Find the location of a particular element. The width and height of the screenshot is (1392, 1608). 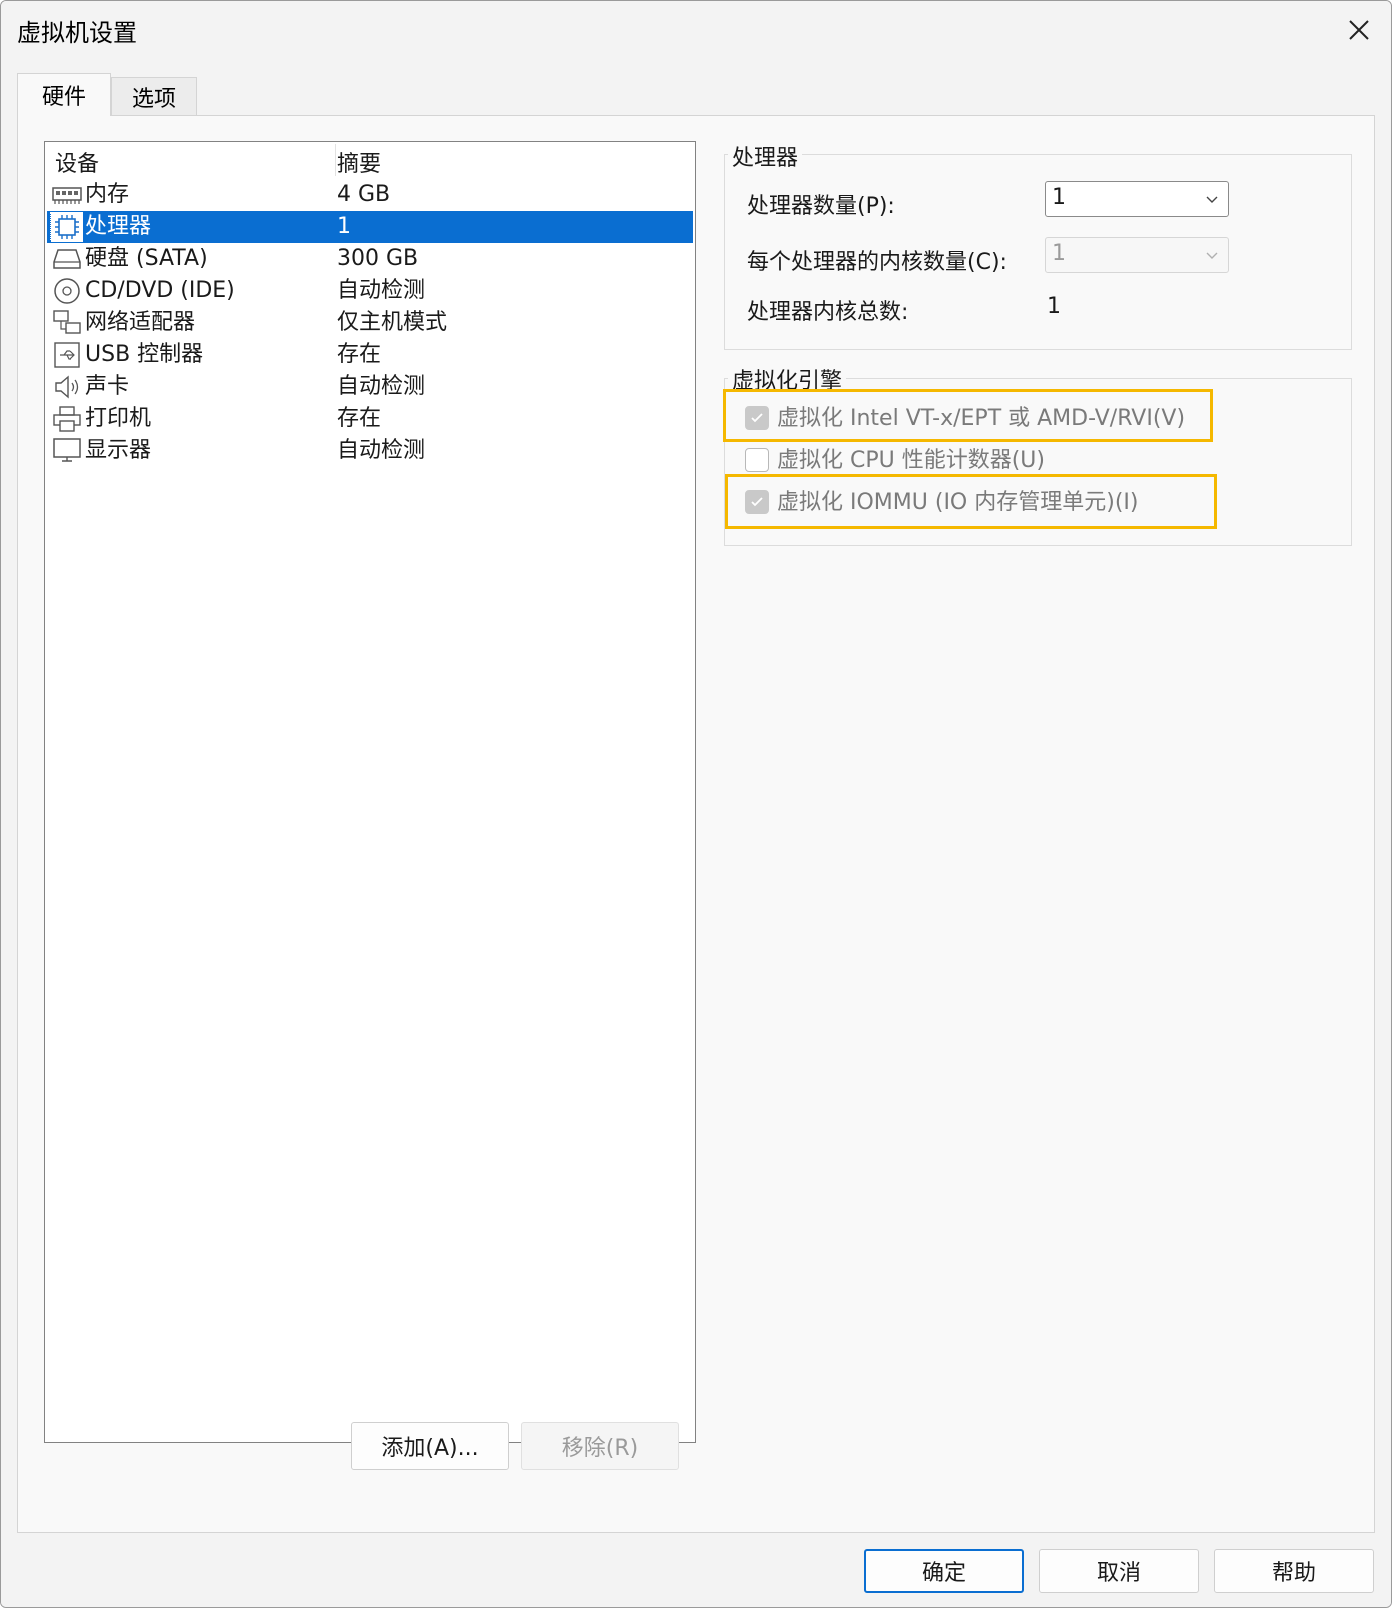

processor-count-value: 1 is located at coordinates (1059, 197).